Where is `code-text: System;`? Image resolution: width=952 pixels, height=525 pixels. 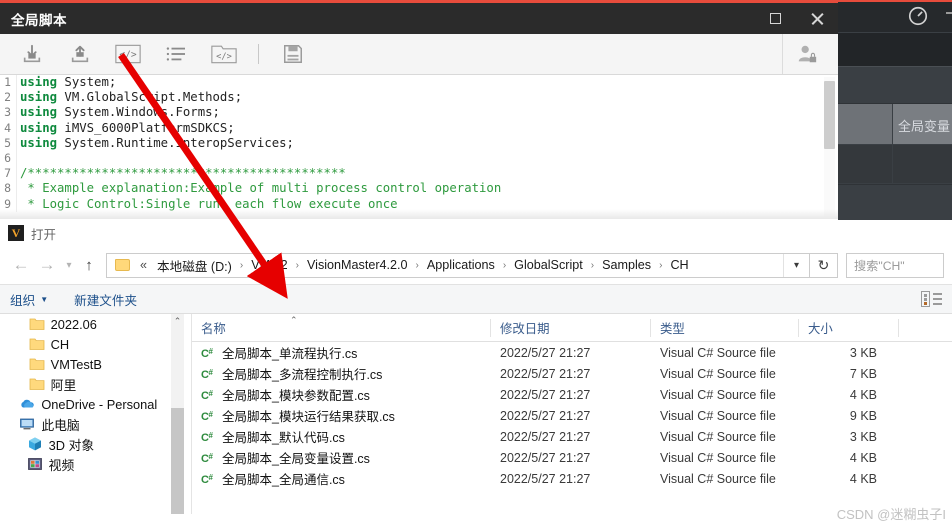 code-text: System; is located at coordinates (87, 82).